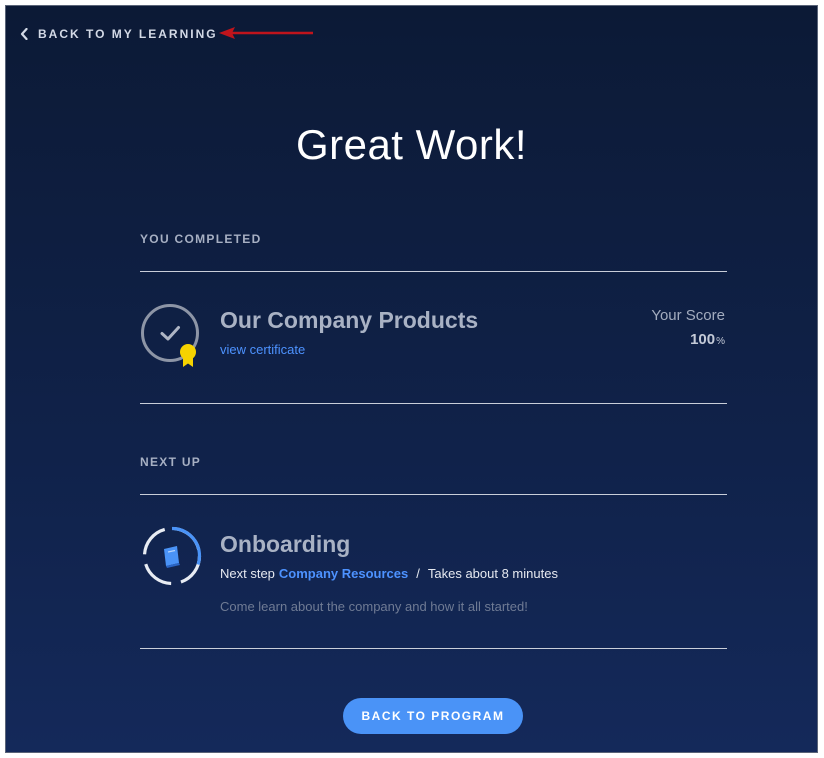 The width and height of the screenshot is (824, 758). What do you see at coordinates (411, 144) in the screenshot?
I see `page-title: Great Work!` at bounding box center [411, 144].